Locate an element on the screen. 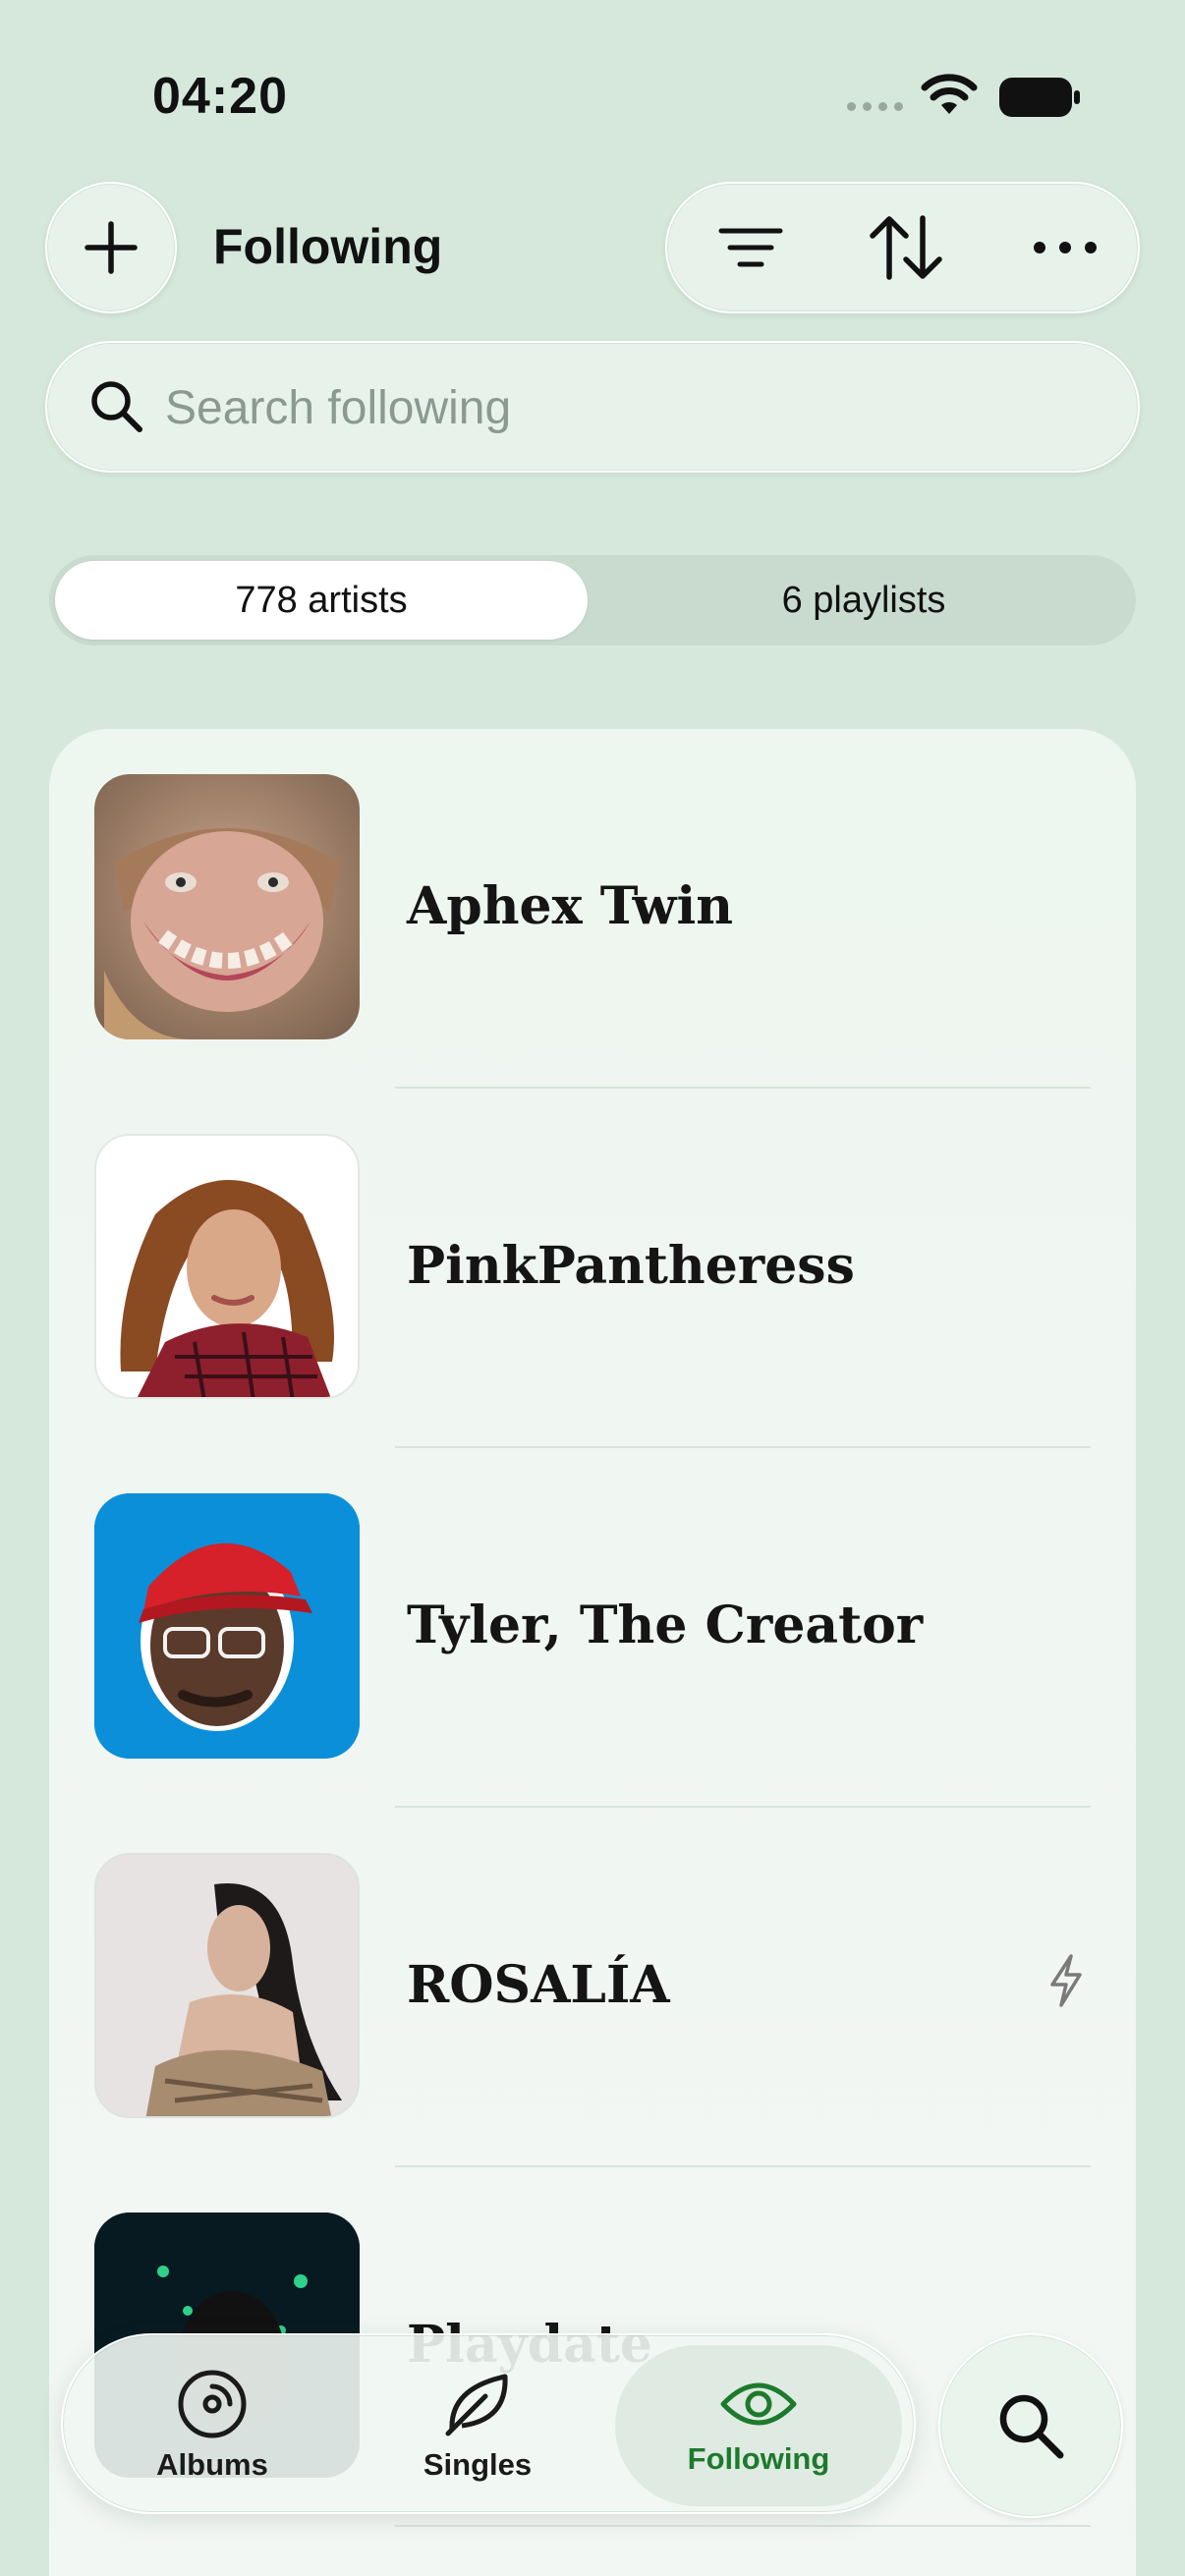 The image size is (1185, 2576). search-bar is located at coordinates (592, 407).